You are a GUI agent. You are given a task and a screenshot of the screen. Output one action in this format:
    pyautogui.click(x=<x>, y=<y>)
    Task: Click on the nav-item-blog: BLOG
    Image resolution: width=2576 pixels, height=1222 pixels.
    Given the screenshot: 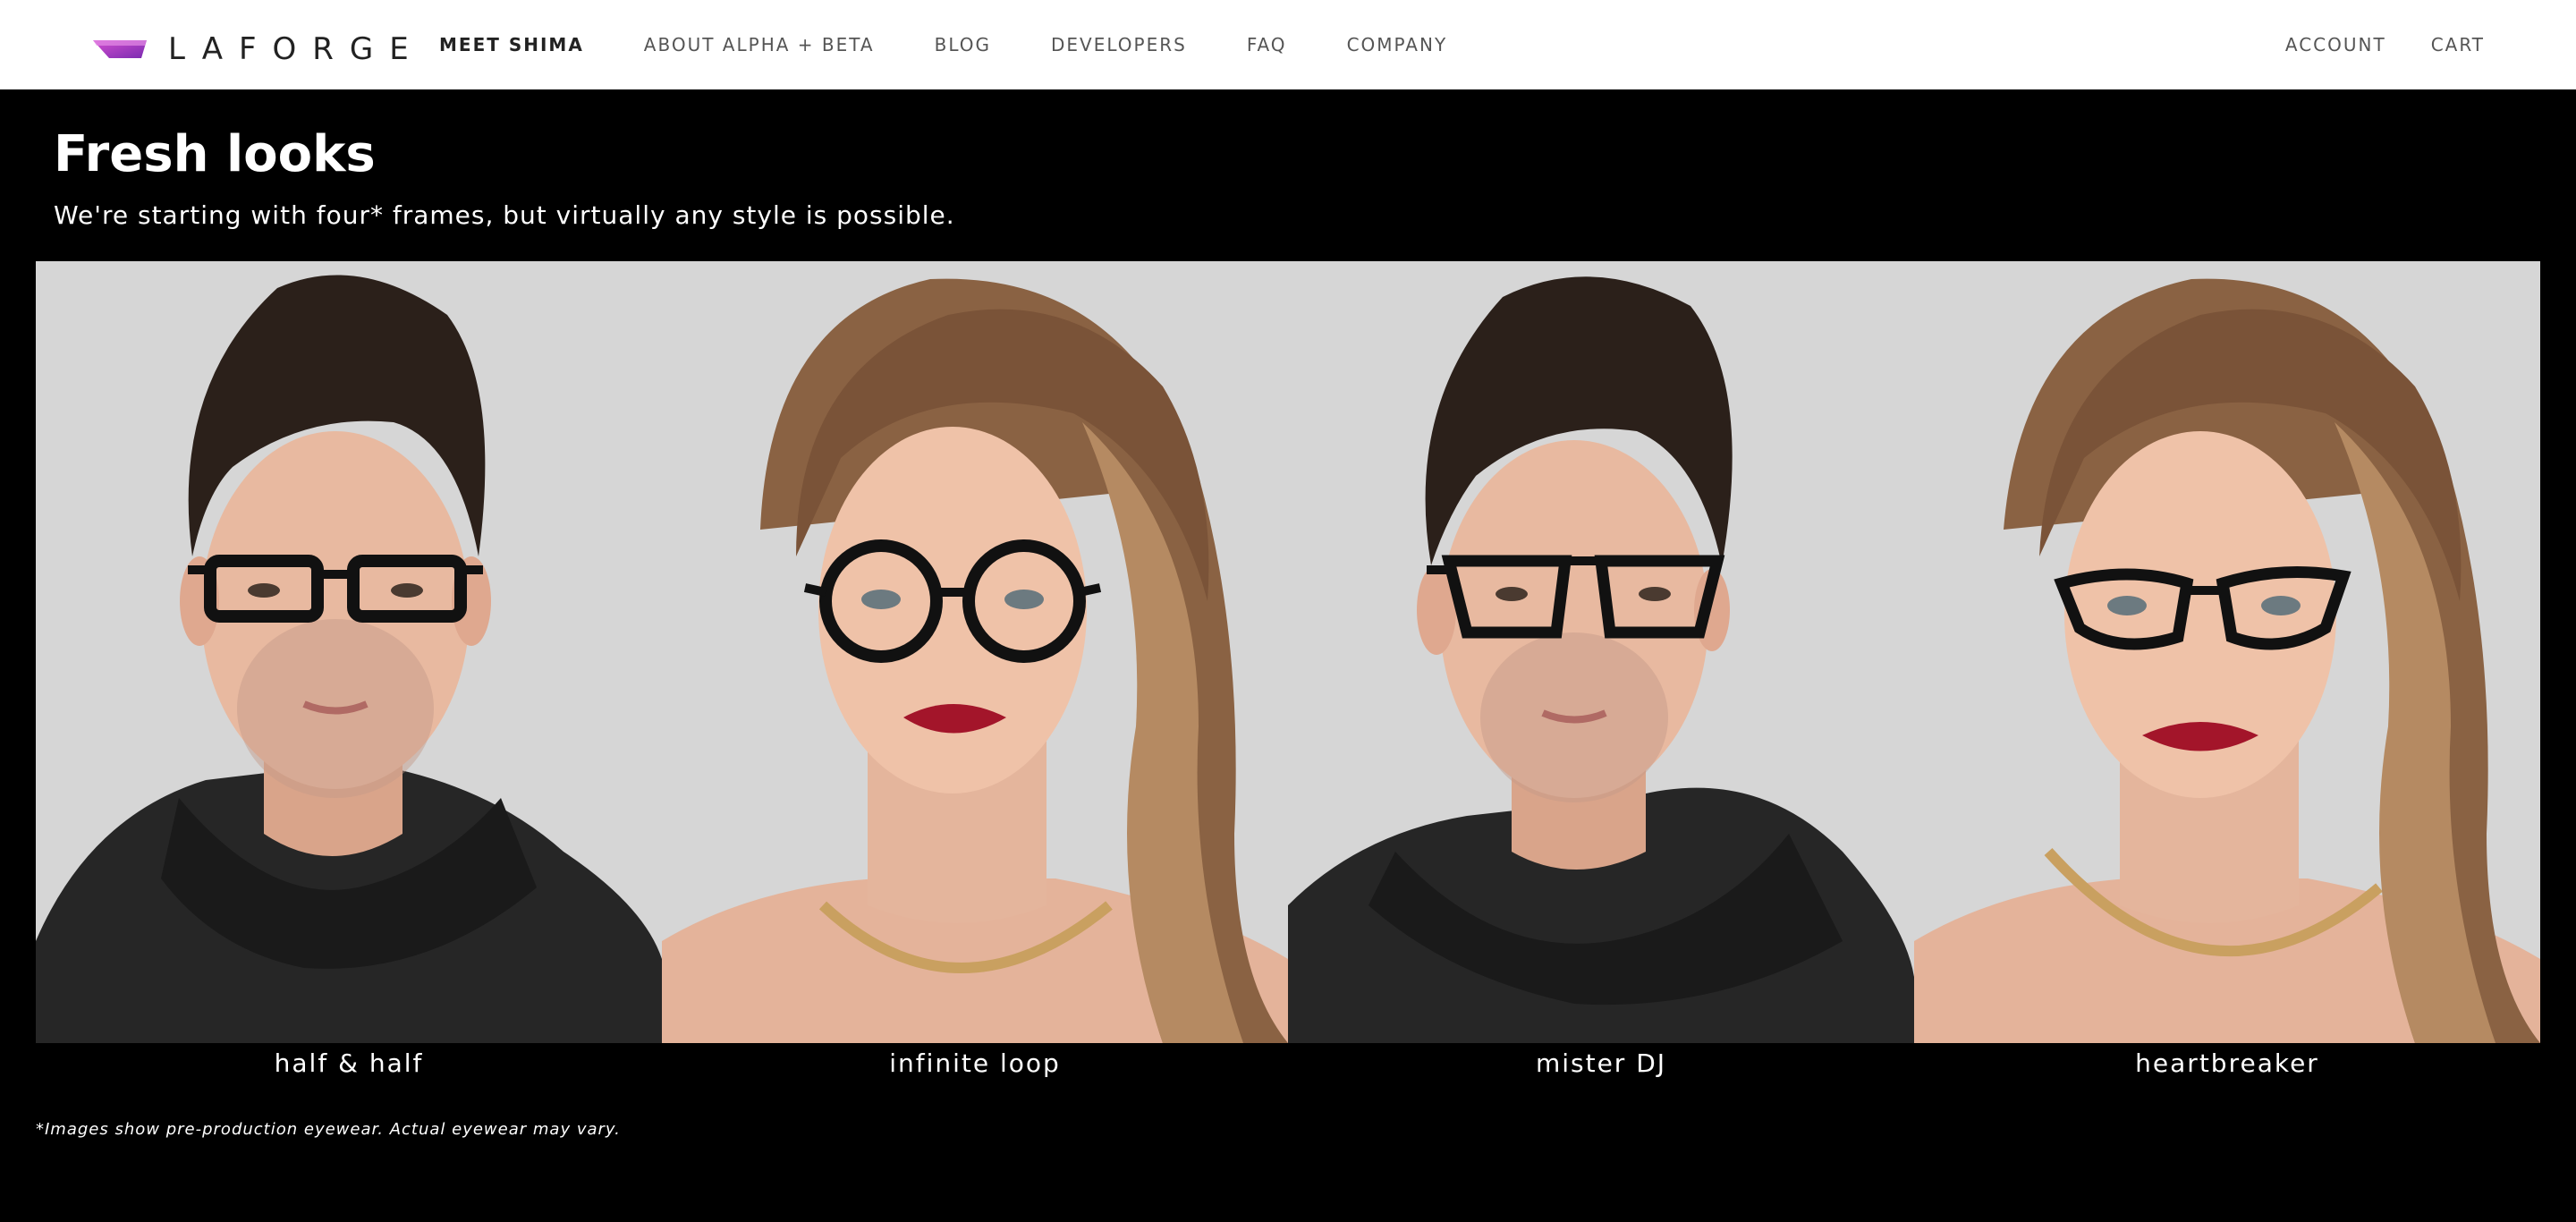 What is the action you would take?
    pyautogui.click(x=963, y=44)
    